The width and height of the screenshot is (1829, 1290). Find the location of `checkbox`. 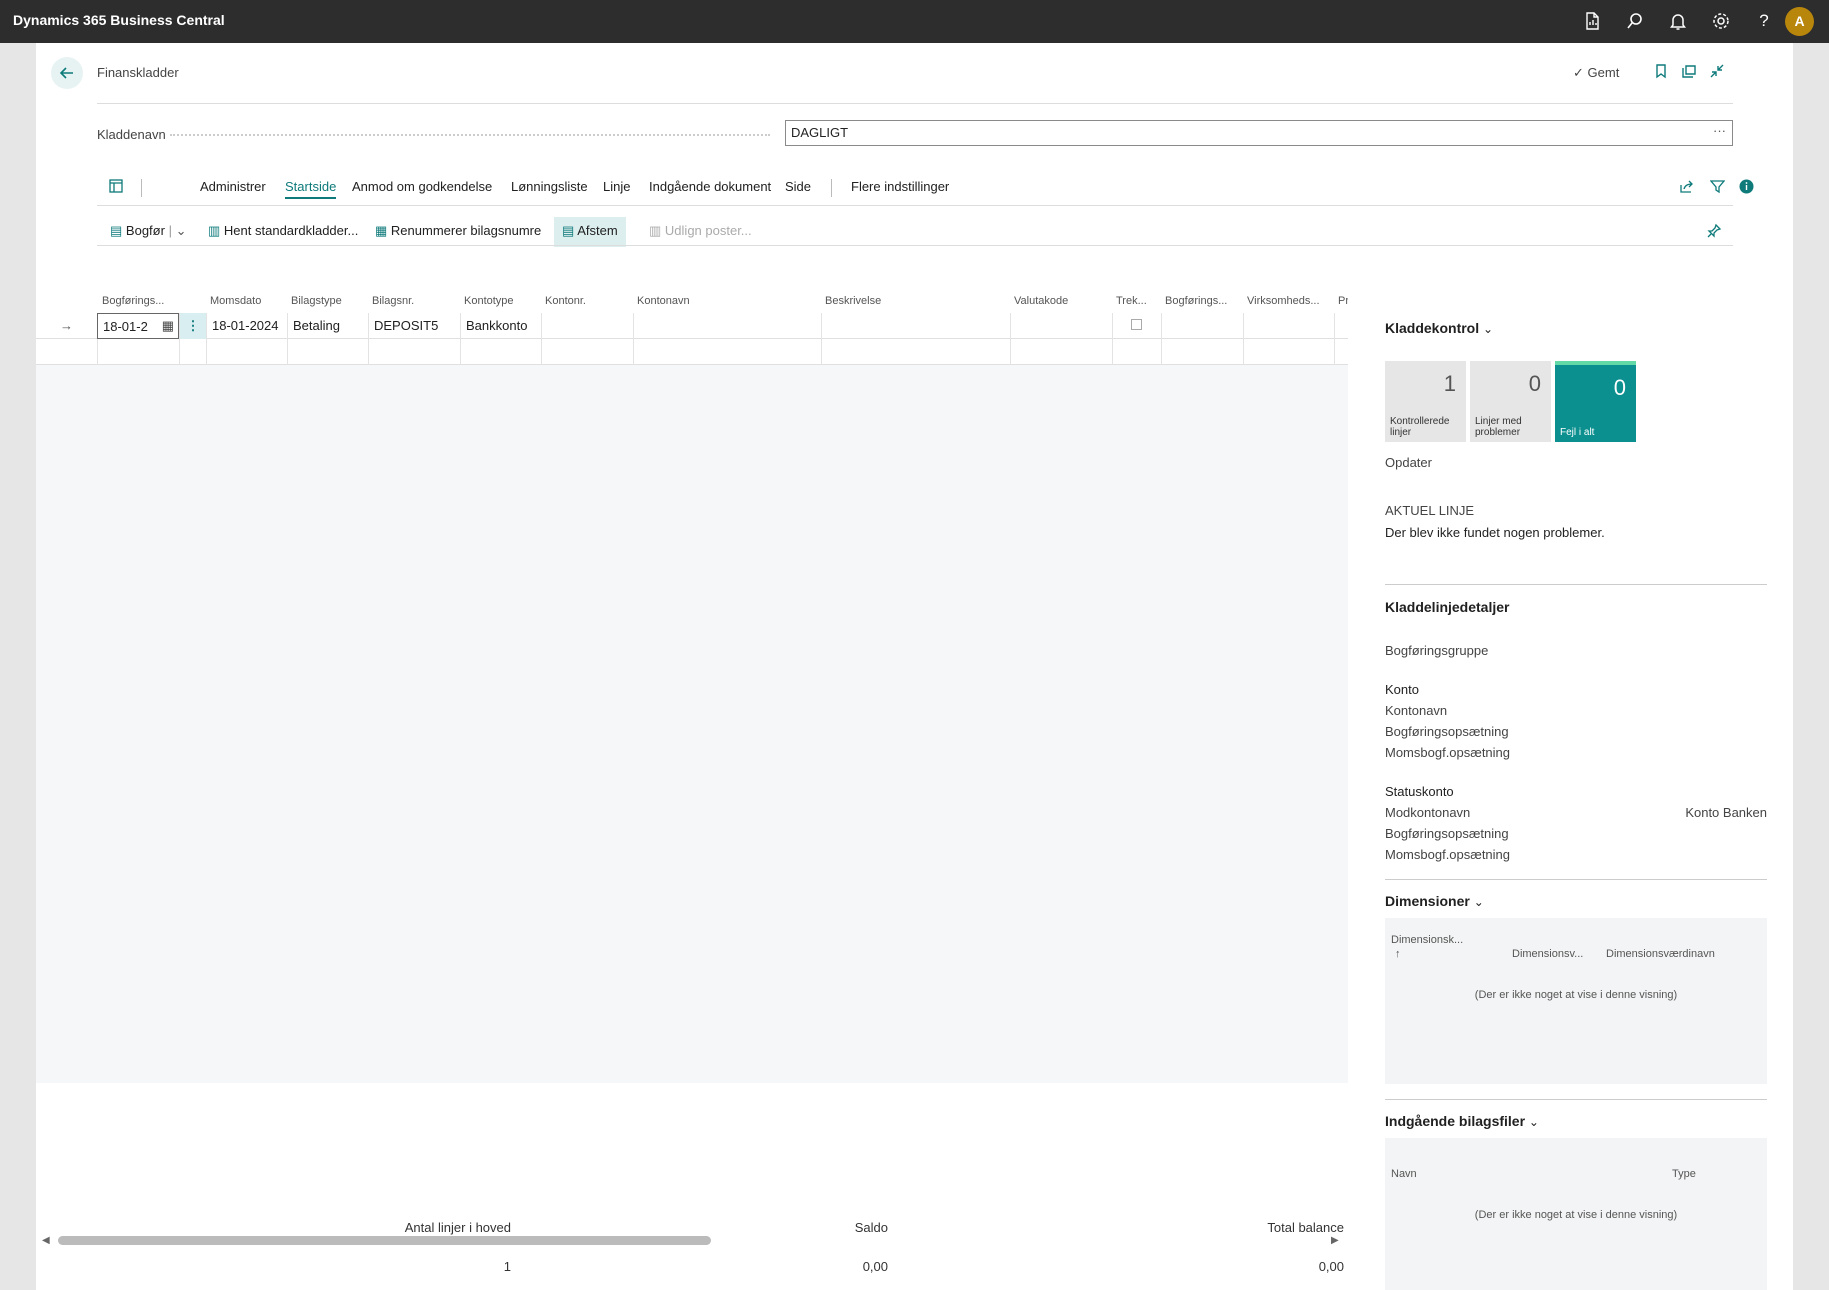

checkbox is located at coordinates (1136, 324).